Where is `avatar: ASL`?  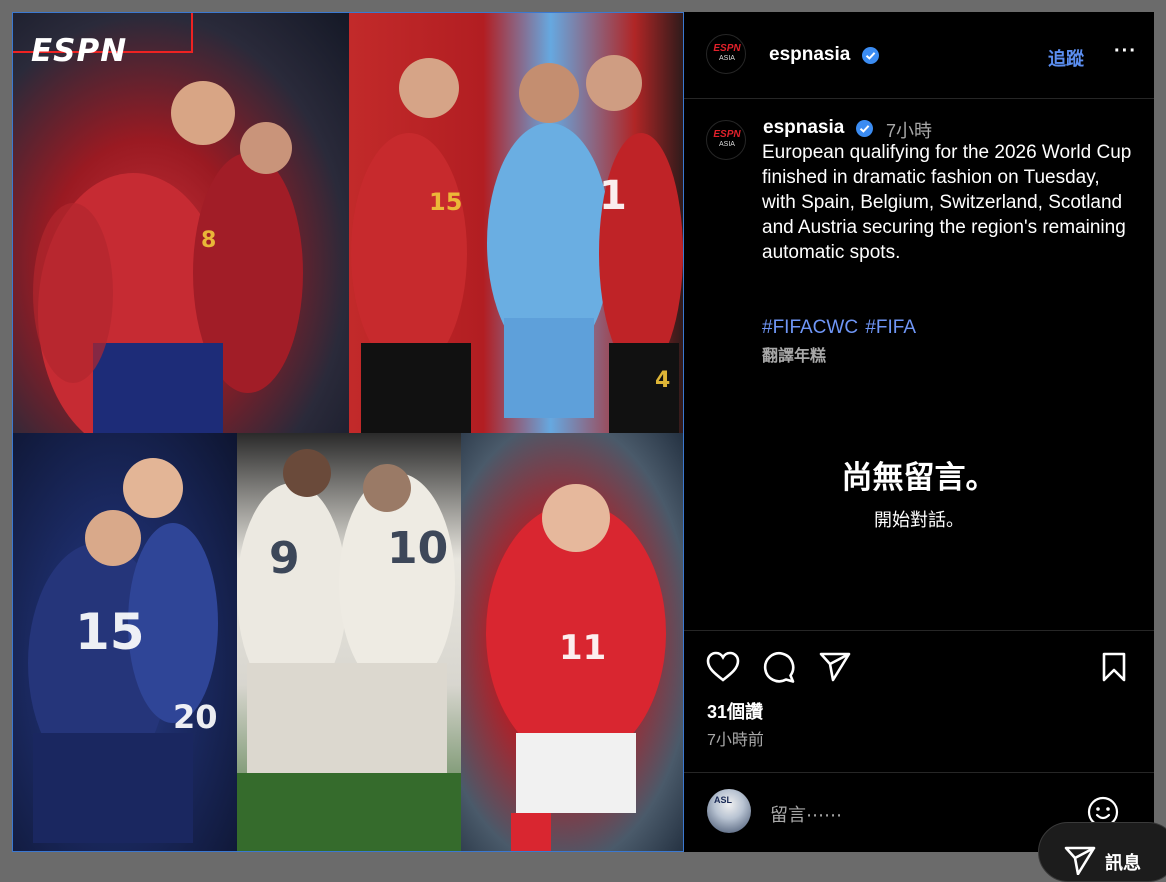
avatar: ASL is located at coordinates (729, 811).